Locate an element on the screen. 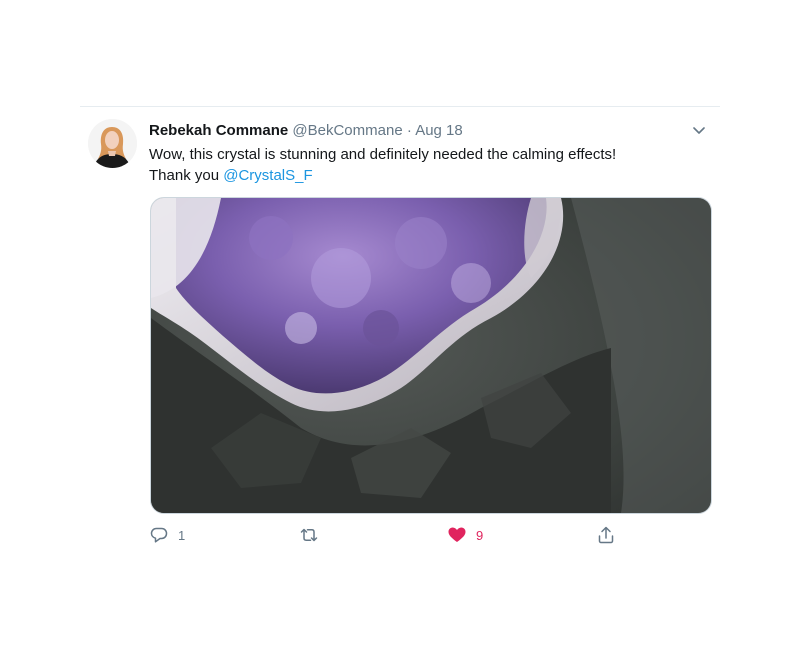 This screenshot has height=662, width=800. share-button is located at coordinates (606, 535).